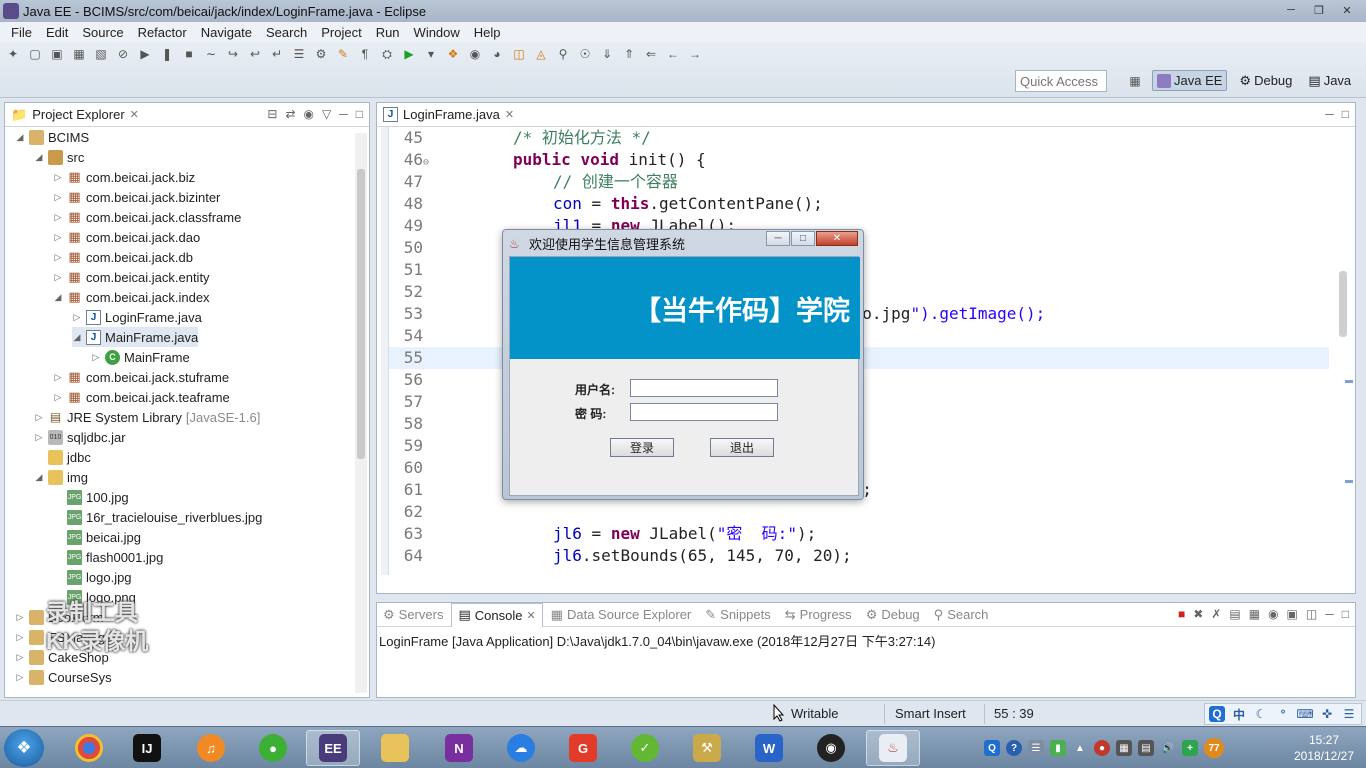  Describe the element at coordinates (409, 54) in the screenshot. I see `run-icon: ▶` at that location.